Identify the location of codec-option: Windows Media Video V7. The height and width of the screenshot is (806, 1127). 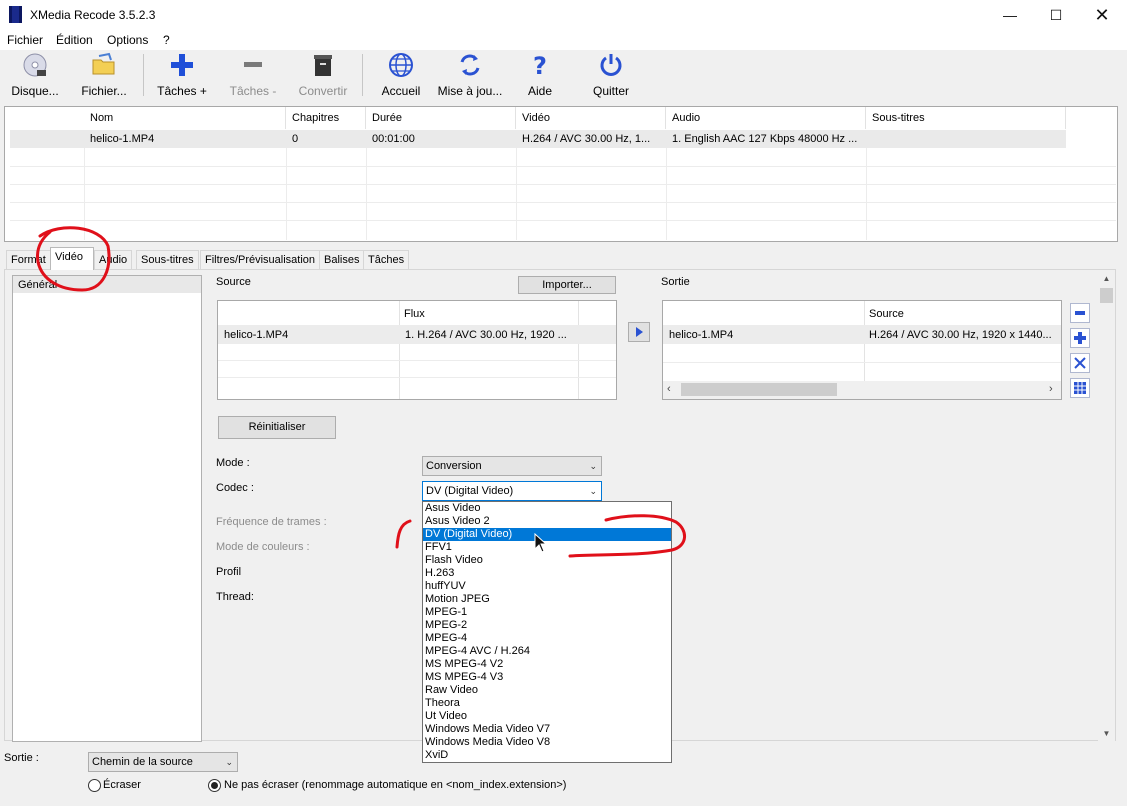
(547, 729).